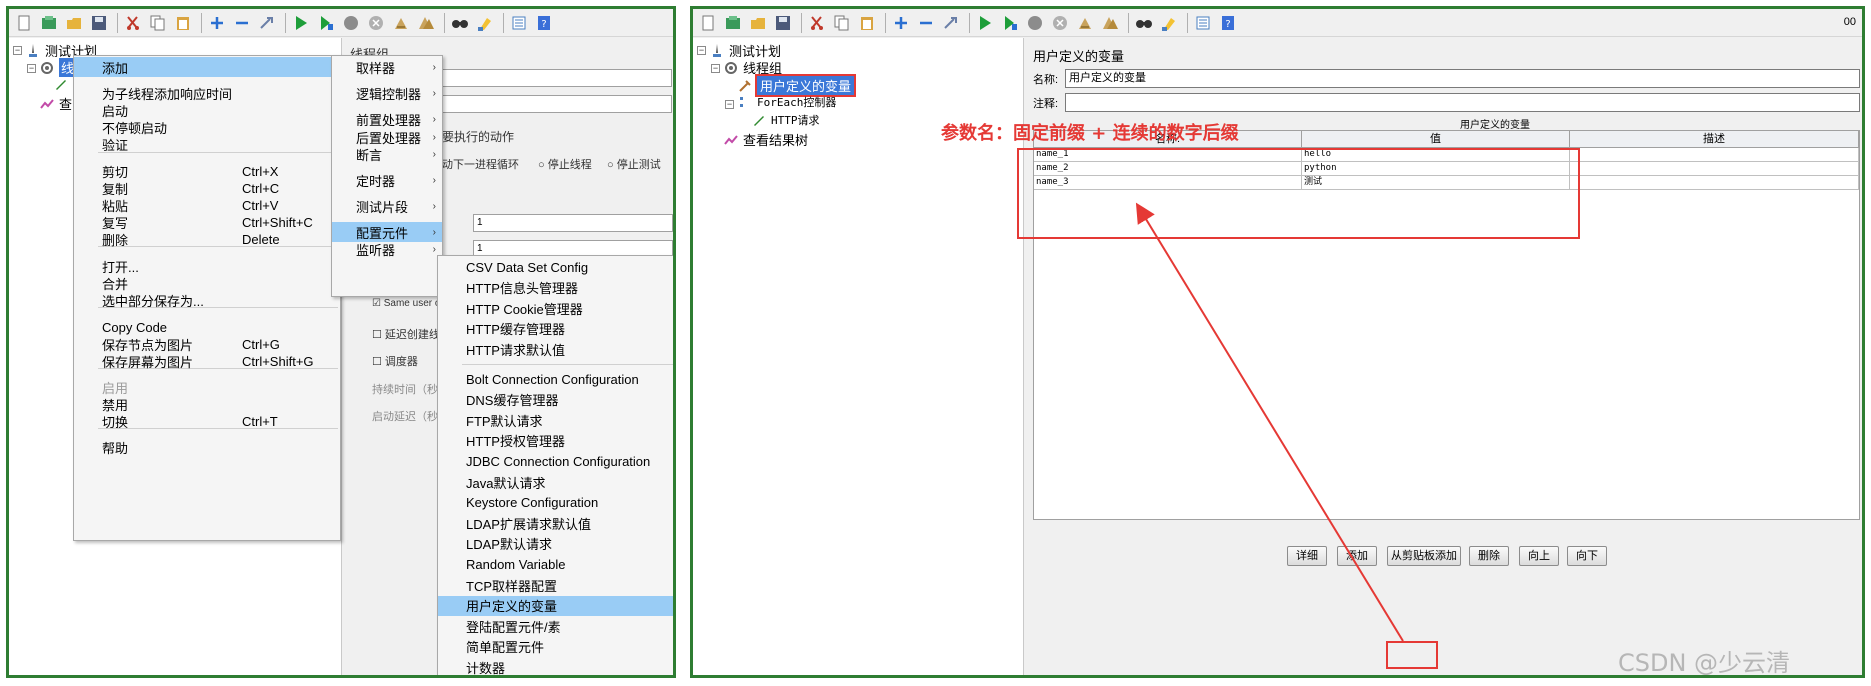 This screenshot has height=686, width=1871. What do you see at coordinates (555, 544) in the screenshot?
I see `config-submenu-item: LDAP默认请求` at bounding box center [555, 544].